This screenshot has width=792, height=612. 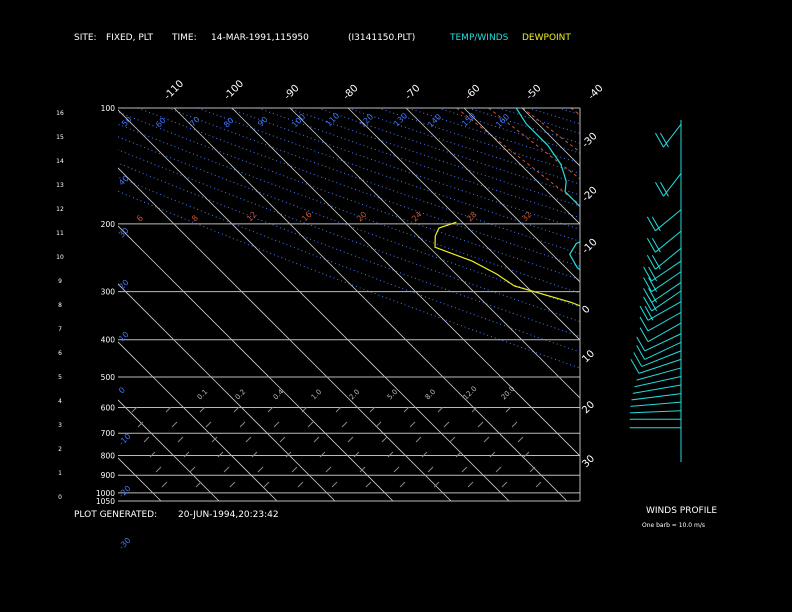 I want to click on adiabat-label: 90, so click(x=263, y=122).